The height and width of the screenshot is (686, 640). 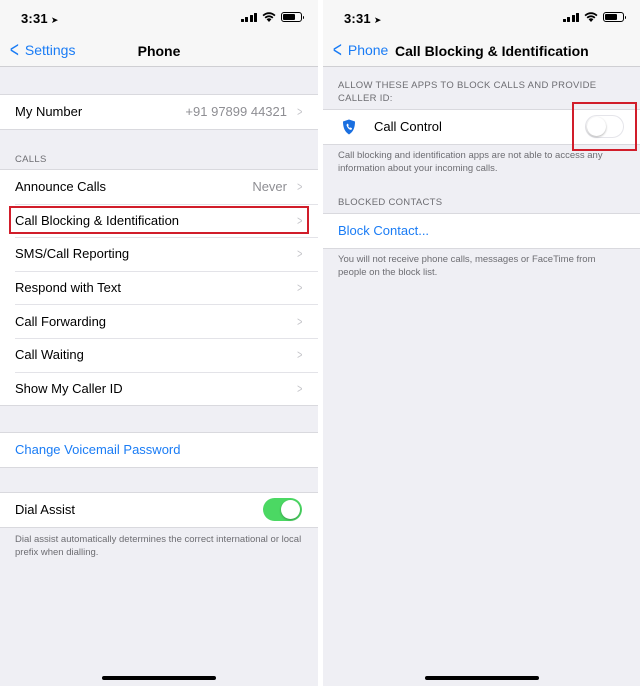 I want to click on page-title: Phone, so click(x=159, y=51).